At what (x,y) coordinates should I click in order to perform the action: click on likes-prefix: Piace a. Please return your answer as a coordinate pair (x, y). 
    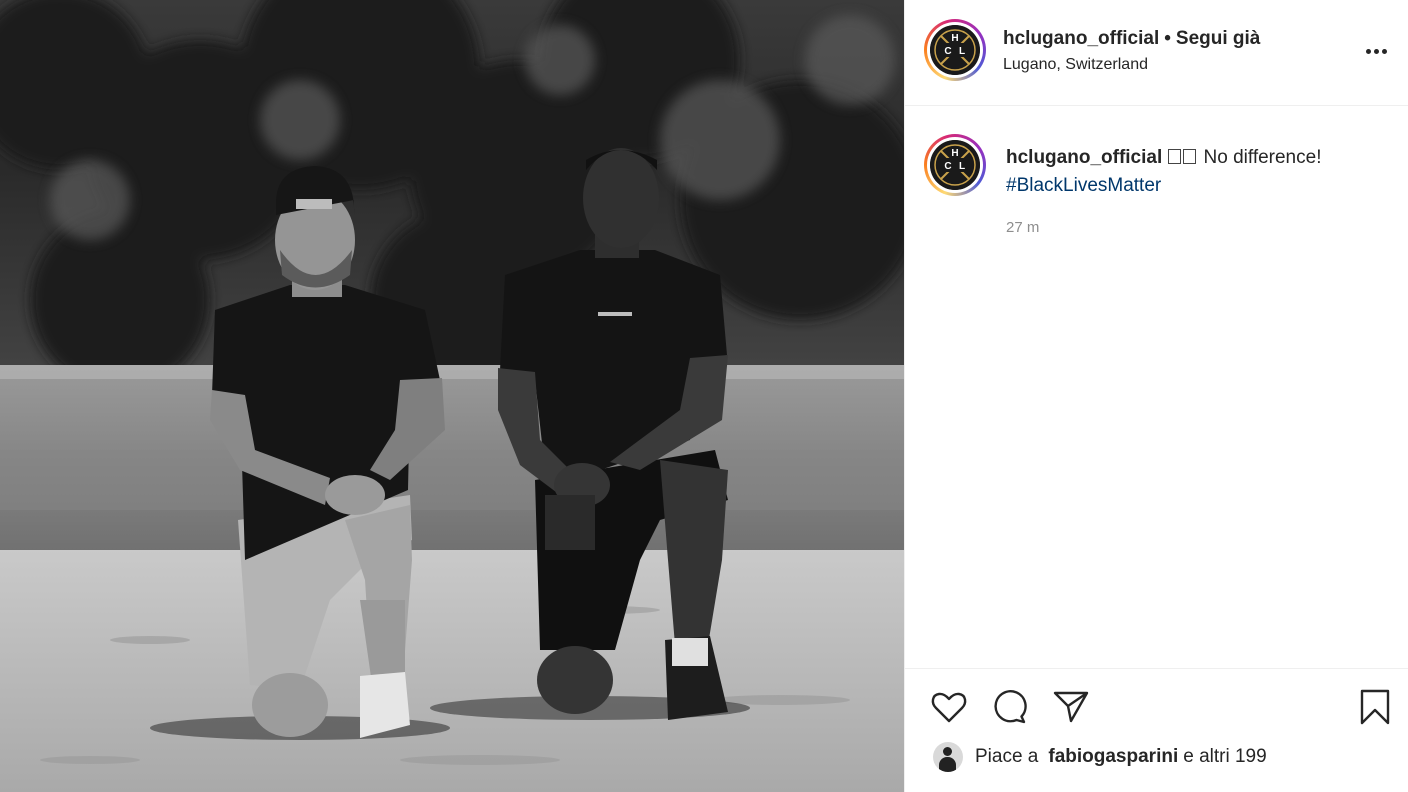
    Looking at the image, I should click on (1007, 756).